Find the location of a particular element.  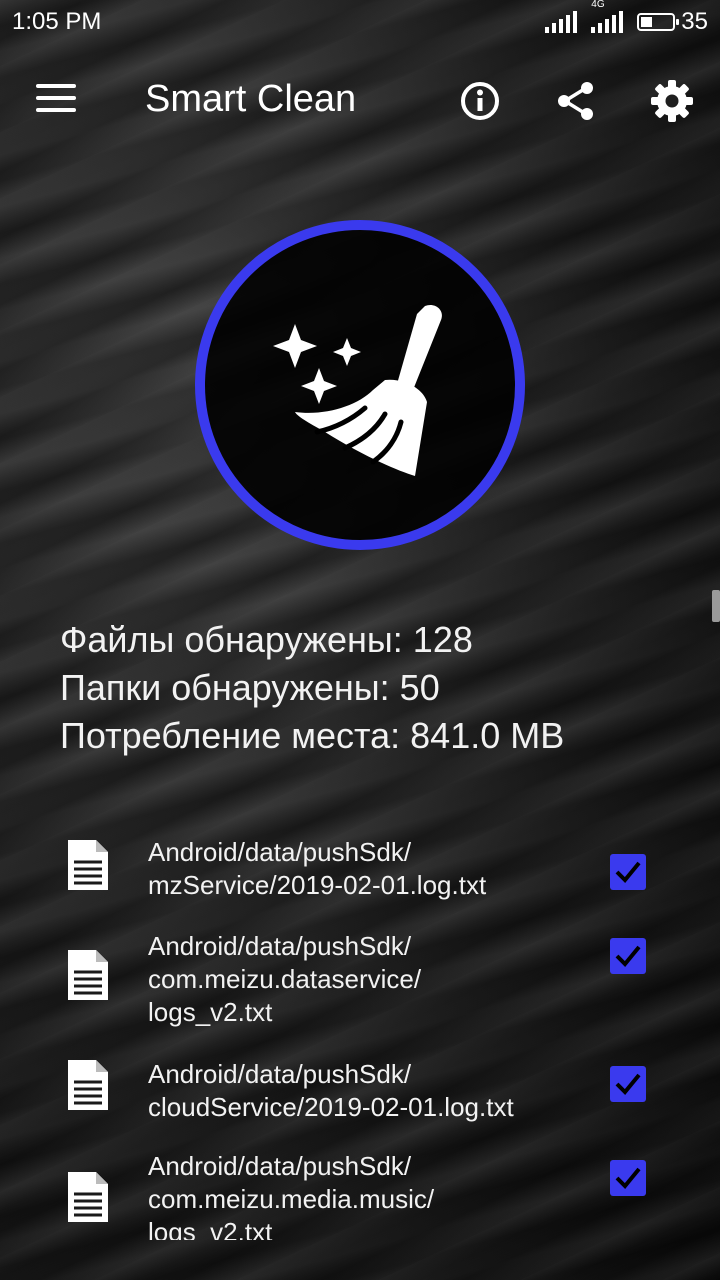

status-time: 1:05 PM is located at coordinates (57, 21).